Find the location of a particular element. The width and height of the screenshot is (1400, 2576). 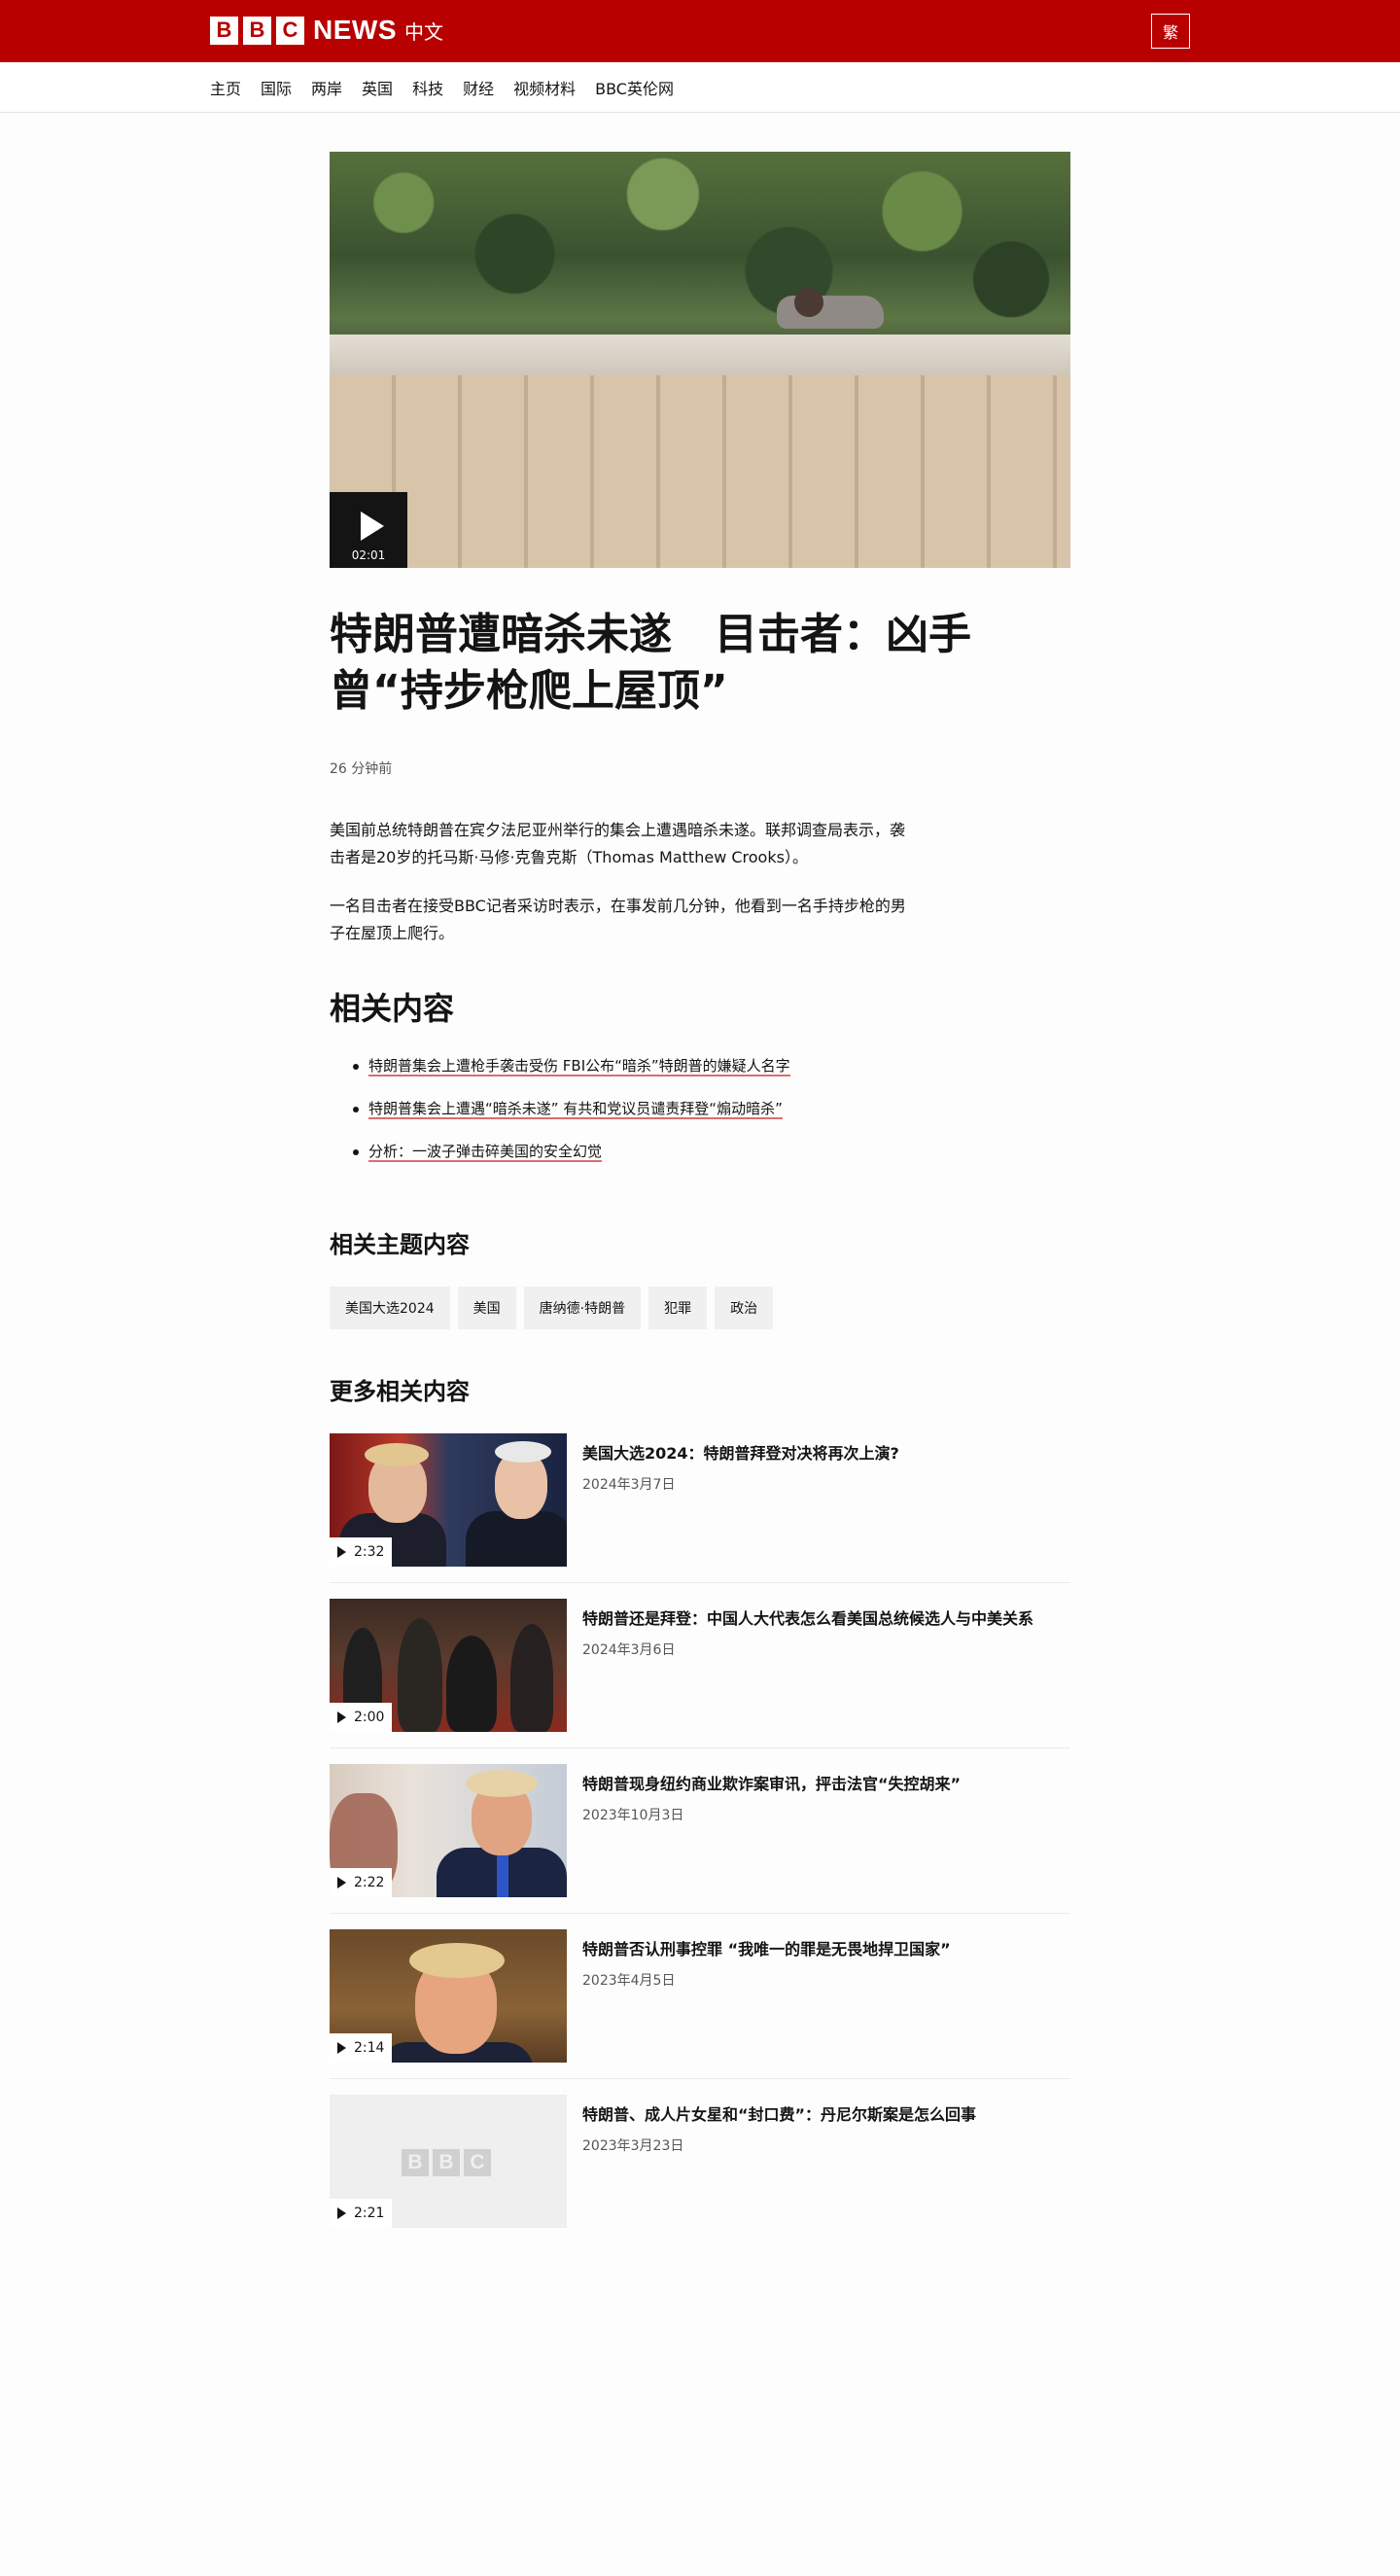

related-link: 分析：一波子弹击碎美国的安全幻觉 is located at coordinates (485, 1153).